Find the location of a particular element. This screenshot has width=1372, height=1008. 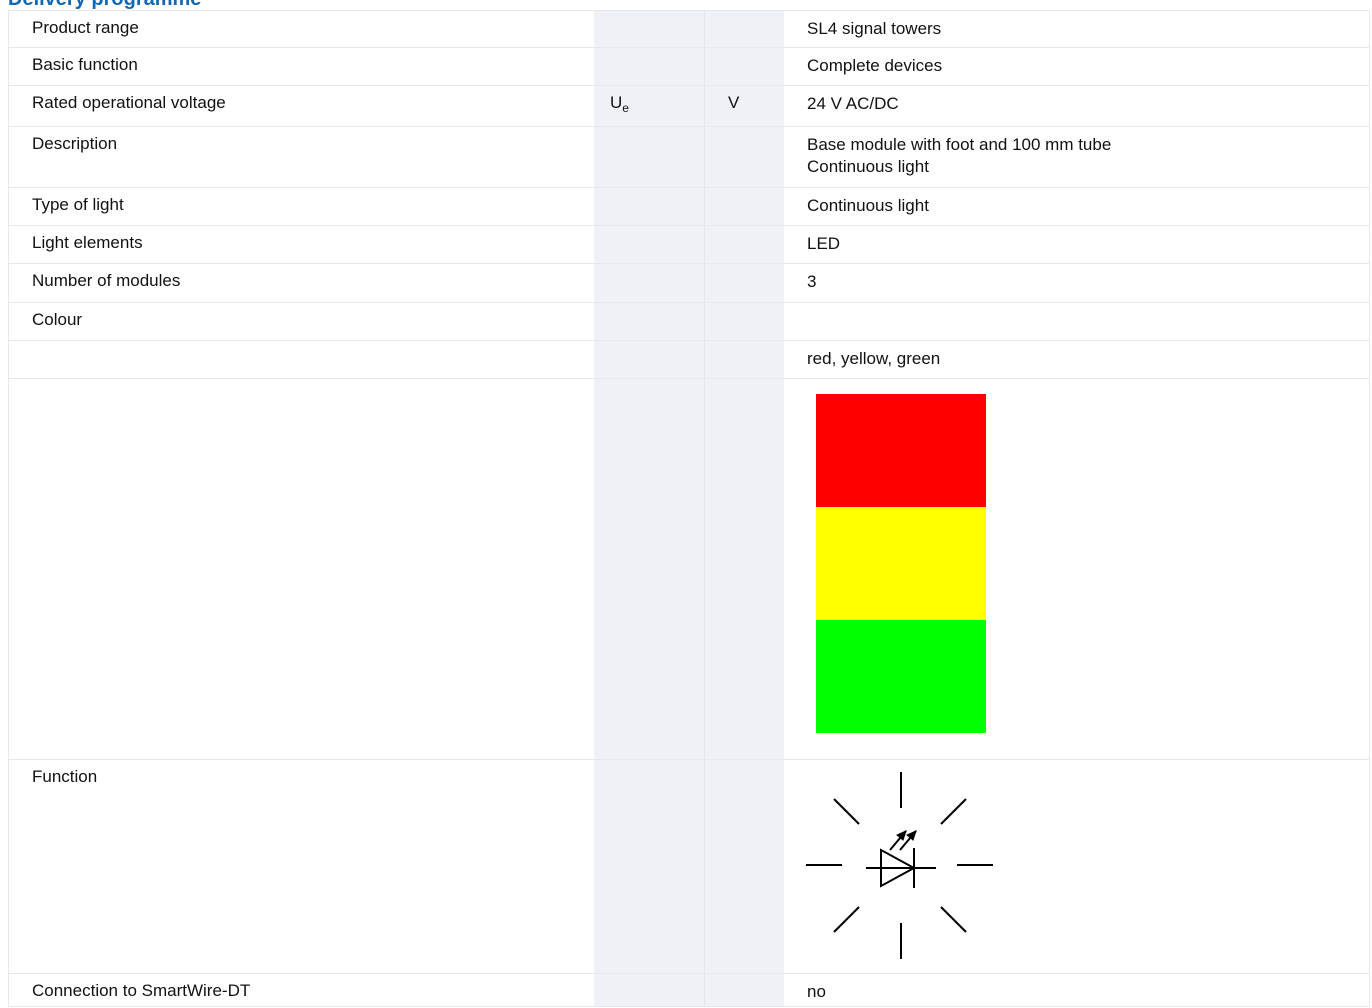

tower-module-yellow is located at coordinates (901, 563).